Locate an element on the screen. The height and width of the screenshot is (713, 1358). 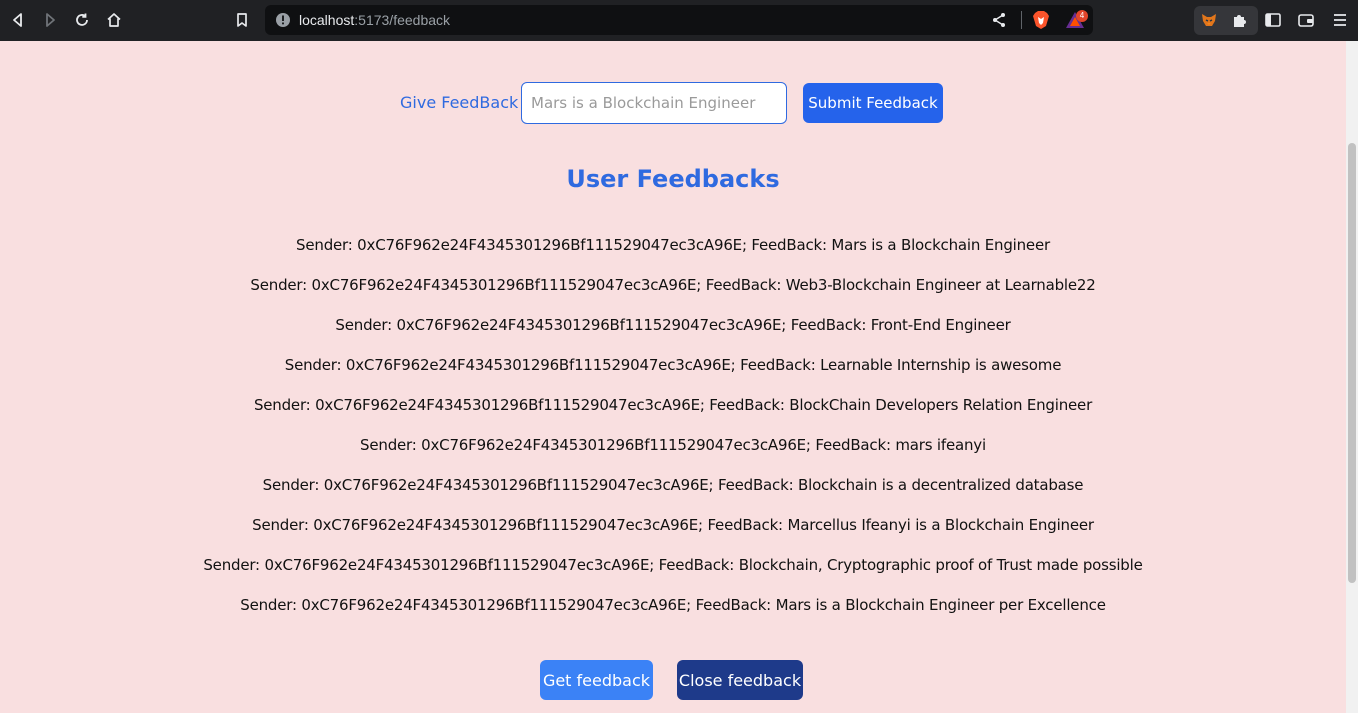
url-host: localhost is located at coordinates (327, 20).